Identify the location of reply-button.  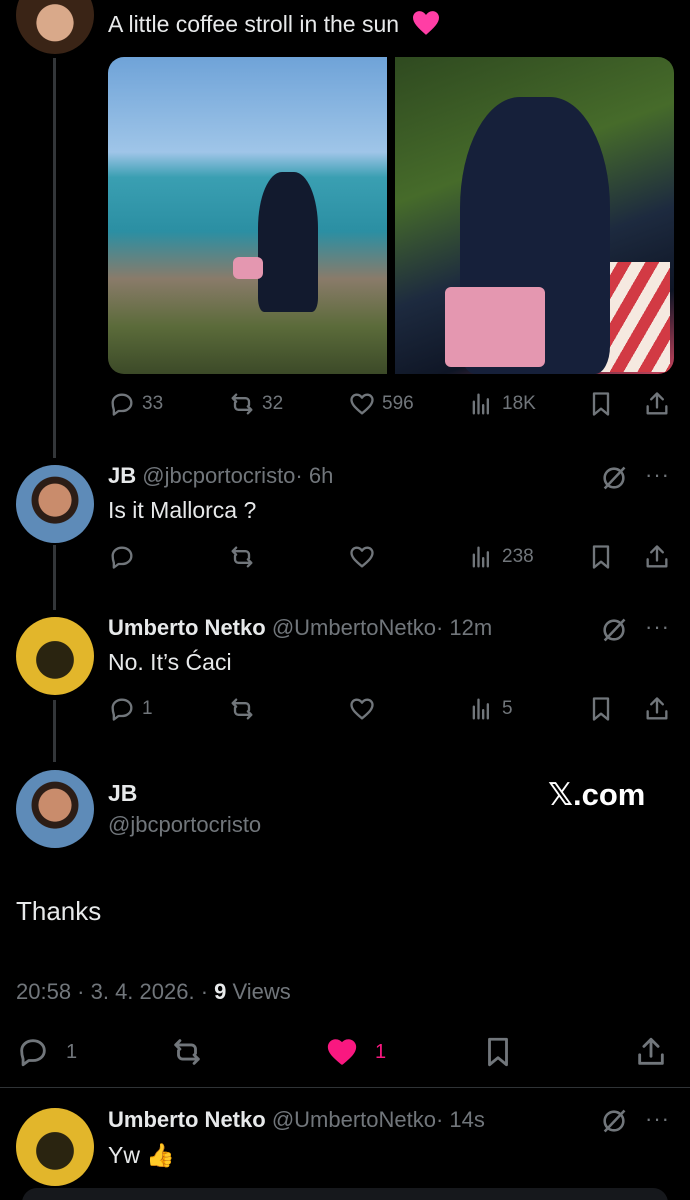
(125, 557).